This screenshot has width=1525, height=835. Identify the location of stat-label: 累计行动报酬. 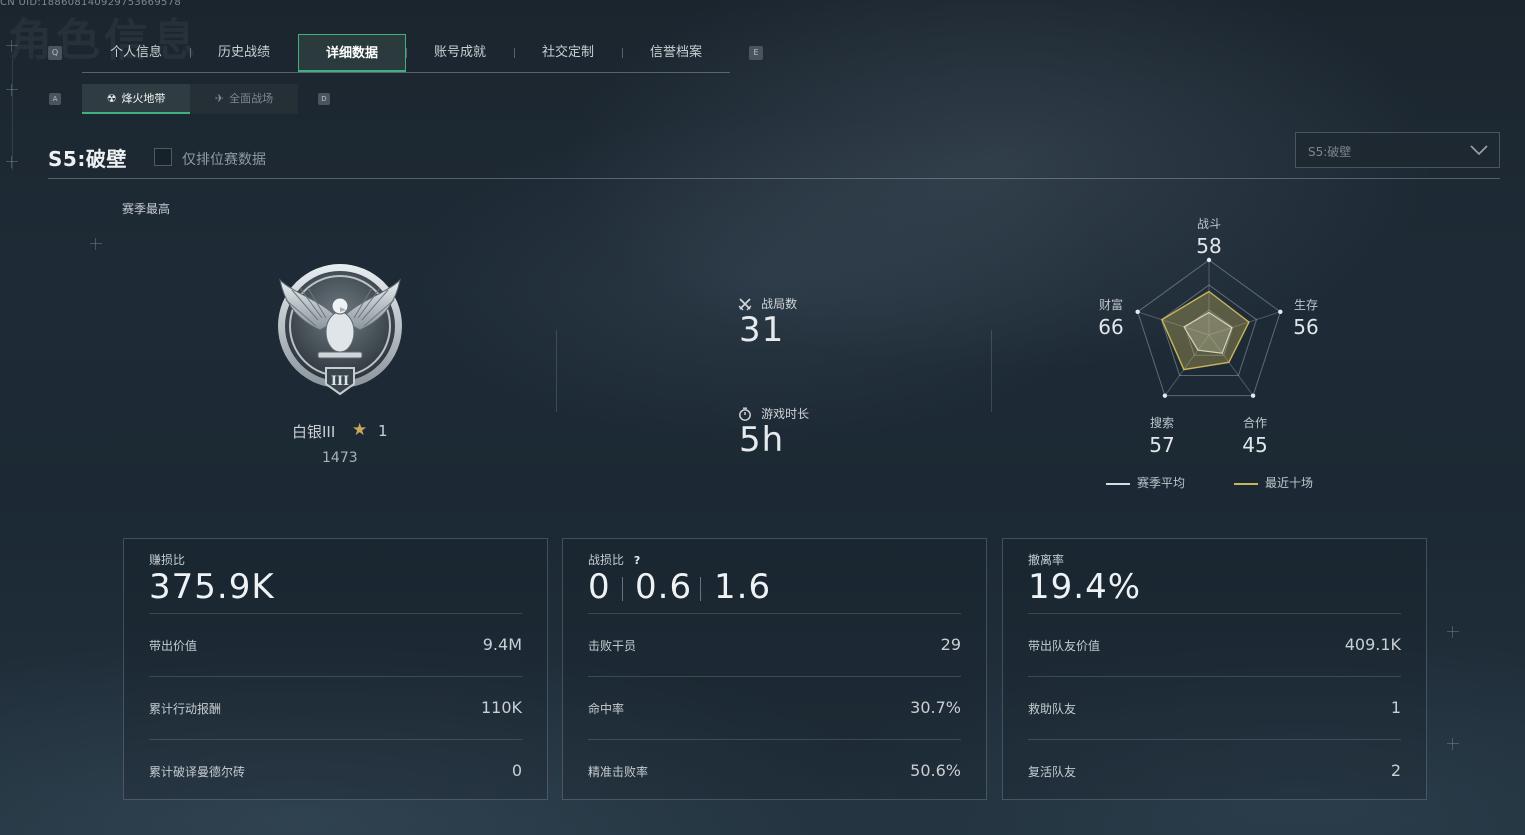
(185, 709).